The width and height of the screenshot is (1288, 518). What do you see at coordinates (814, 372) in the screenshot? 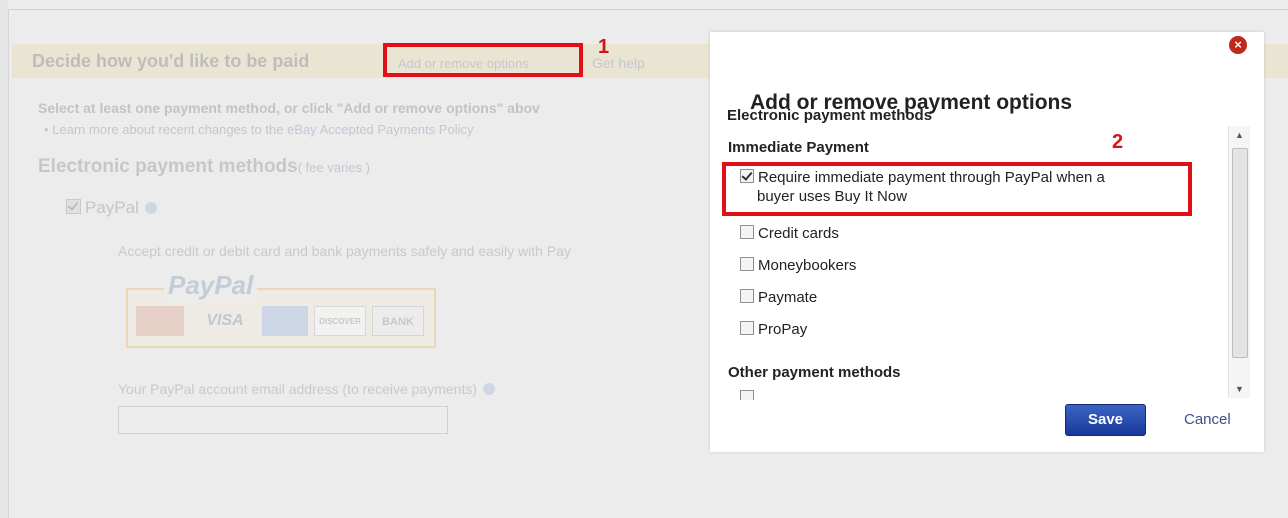
I see `group-other-payment: Other payment methods` at bounding box center [814, 372].